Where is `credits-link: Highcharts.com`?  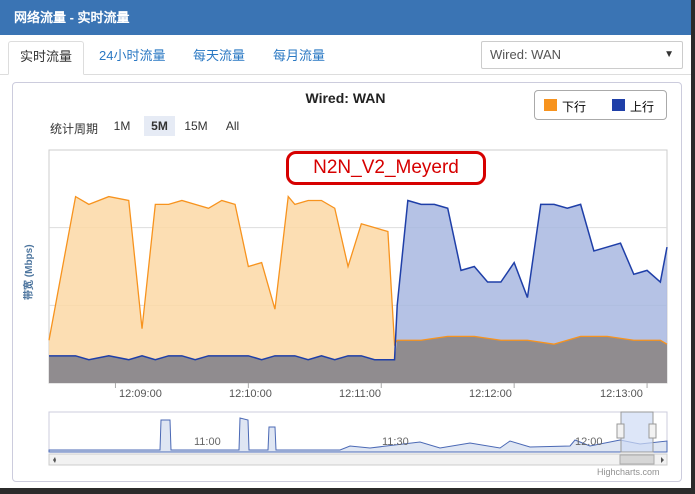 credits-link: Highcharts.com is located at coordinates (628, 472).